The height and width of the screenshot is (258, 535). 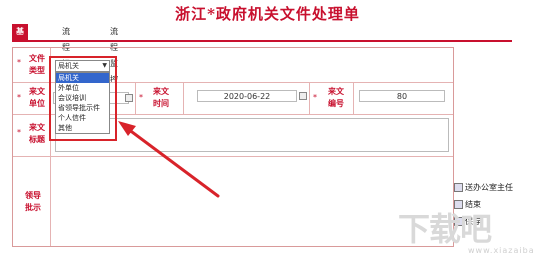 I want to click on send-icon, so click(x=458, y=187).